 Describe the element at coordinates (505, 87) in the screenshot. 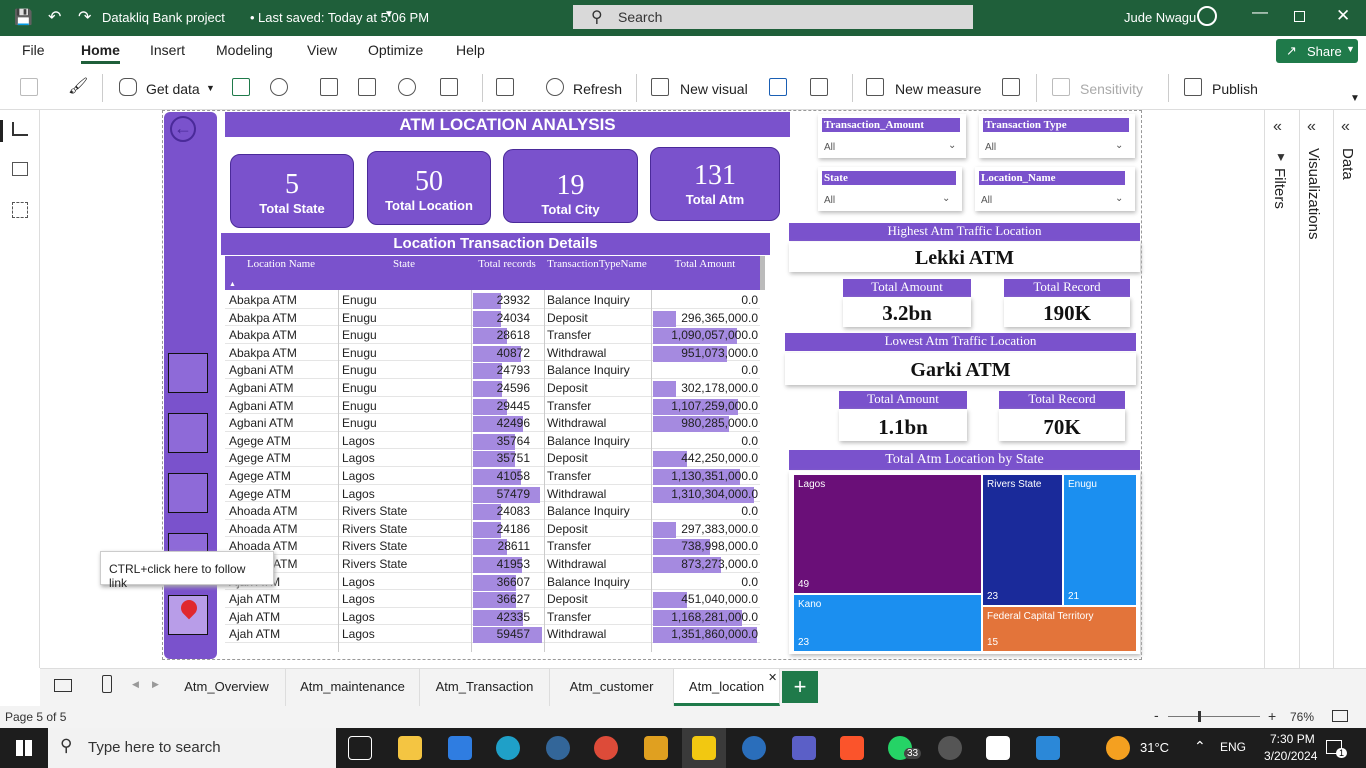

I see `transform-data-icon` at that location.